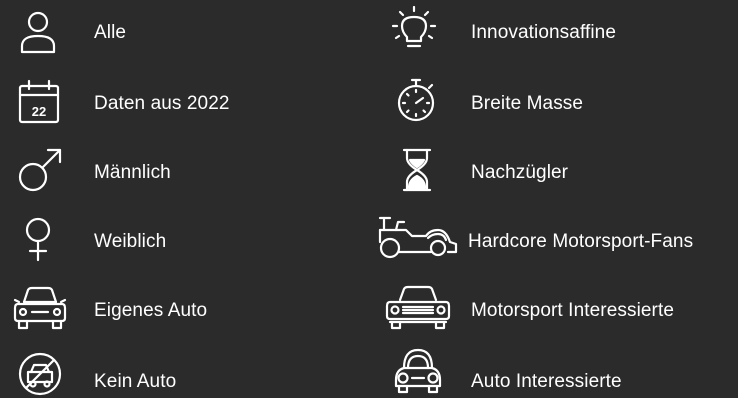 This screenshot has width=738, height=398. What do you see at coordinates (40, 170) in the screenshot?
I see `male-symbol-icon` at bounding box center [40, 170].